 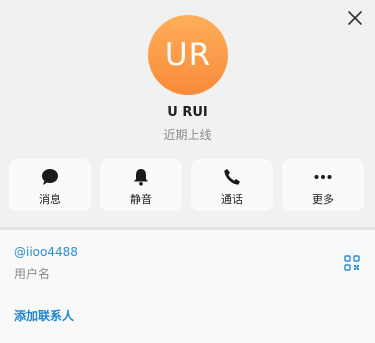 What do you see at coordinates (323, 177) in the screenshot?
I see `more-dots-icon` at bounding box center [323, 177].